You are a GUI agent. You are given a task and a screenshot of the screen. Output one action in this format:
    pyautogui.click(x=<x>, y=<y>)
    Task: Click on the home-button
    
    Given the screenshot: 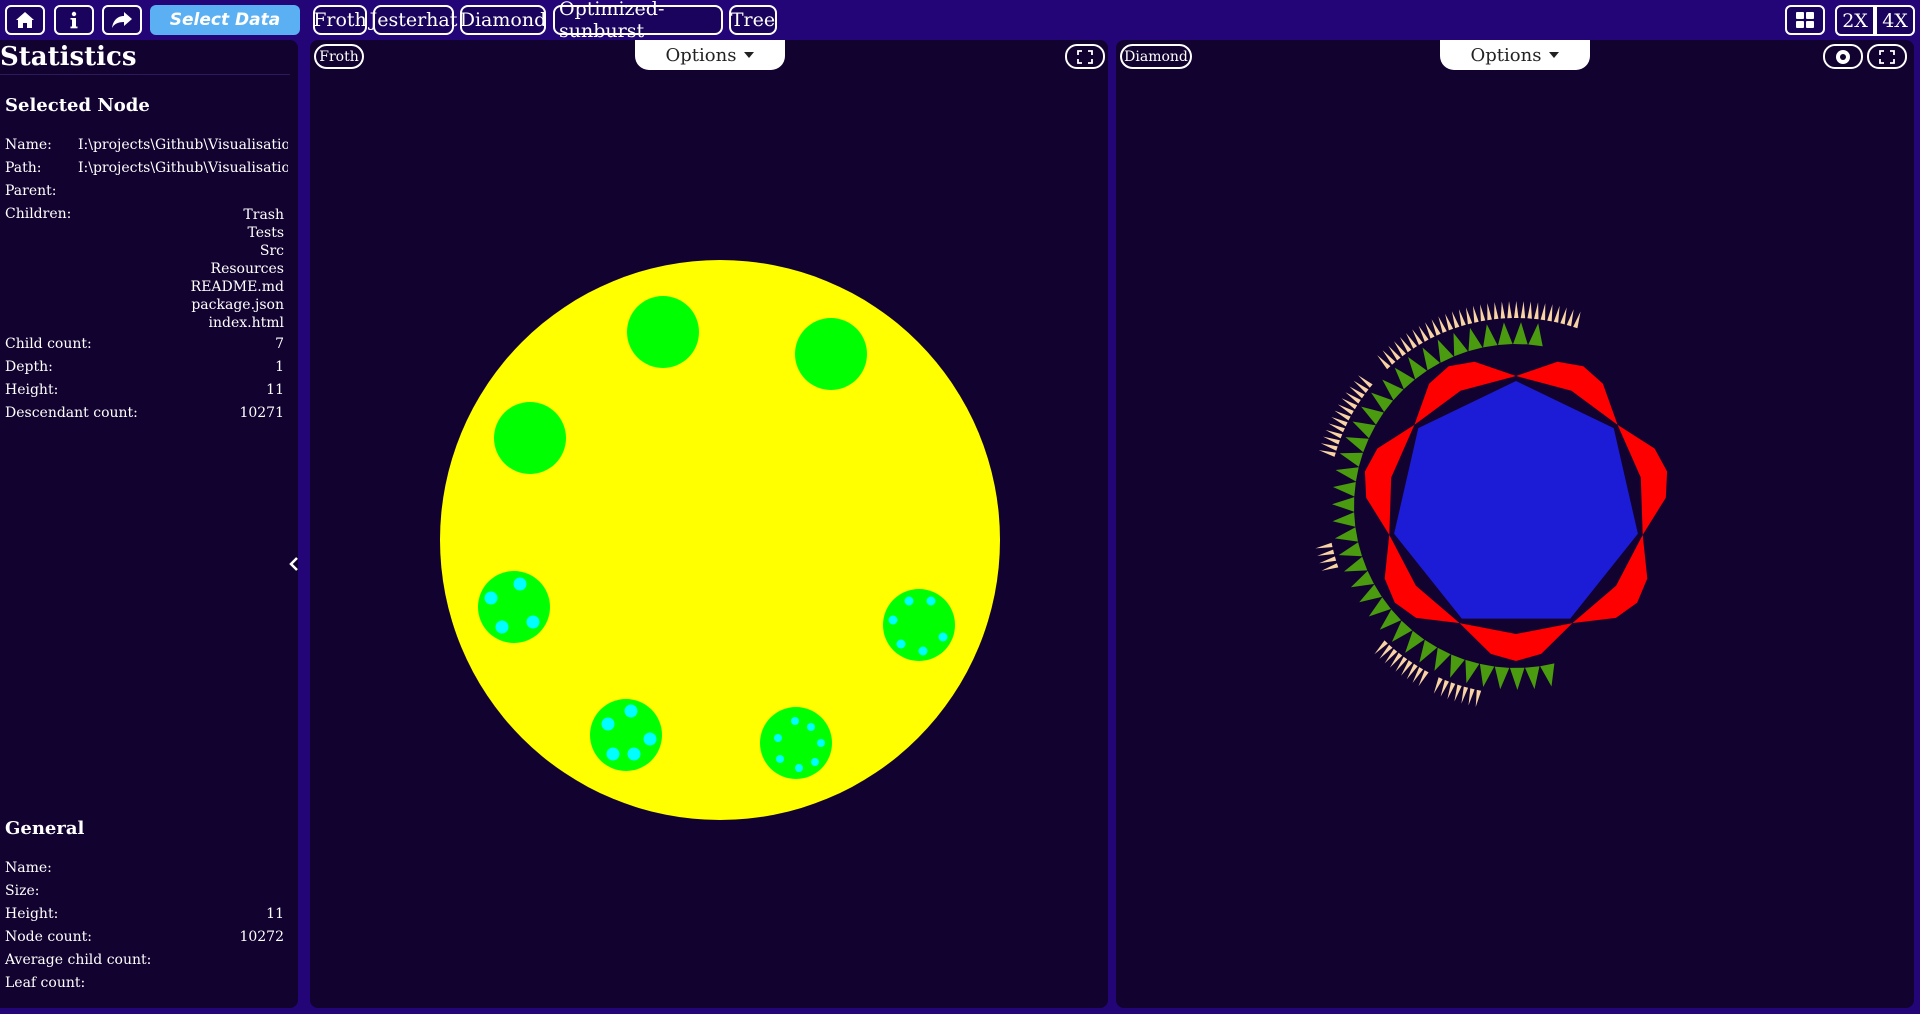 What is the action you would take?
    pyautogui.click(x=25, y=20)
    